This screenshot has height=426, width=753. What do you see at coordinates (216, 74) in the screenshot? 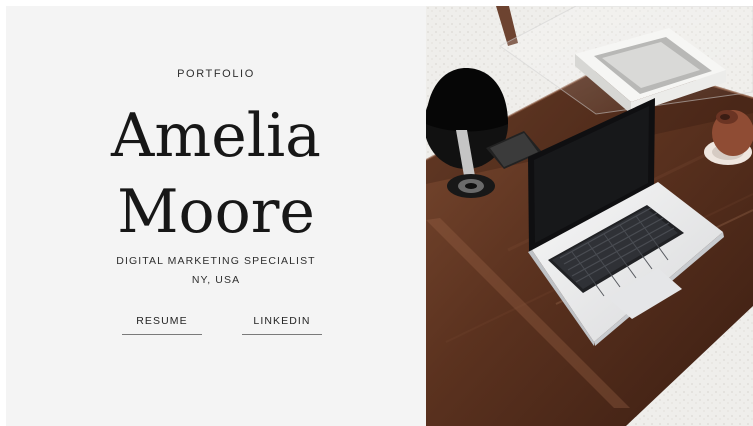
I see `portfolio-label: PORTFOLIO` at bounding box center [216, 74].